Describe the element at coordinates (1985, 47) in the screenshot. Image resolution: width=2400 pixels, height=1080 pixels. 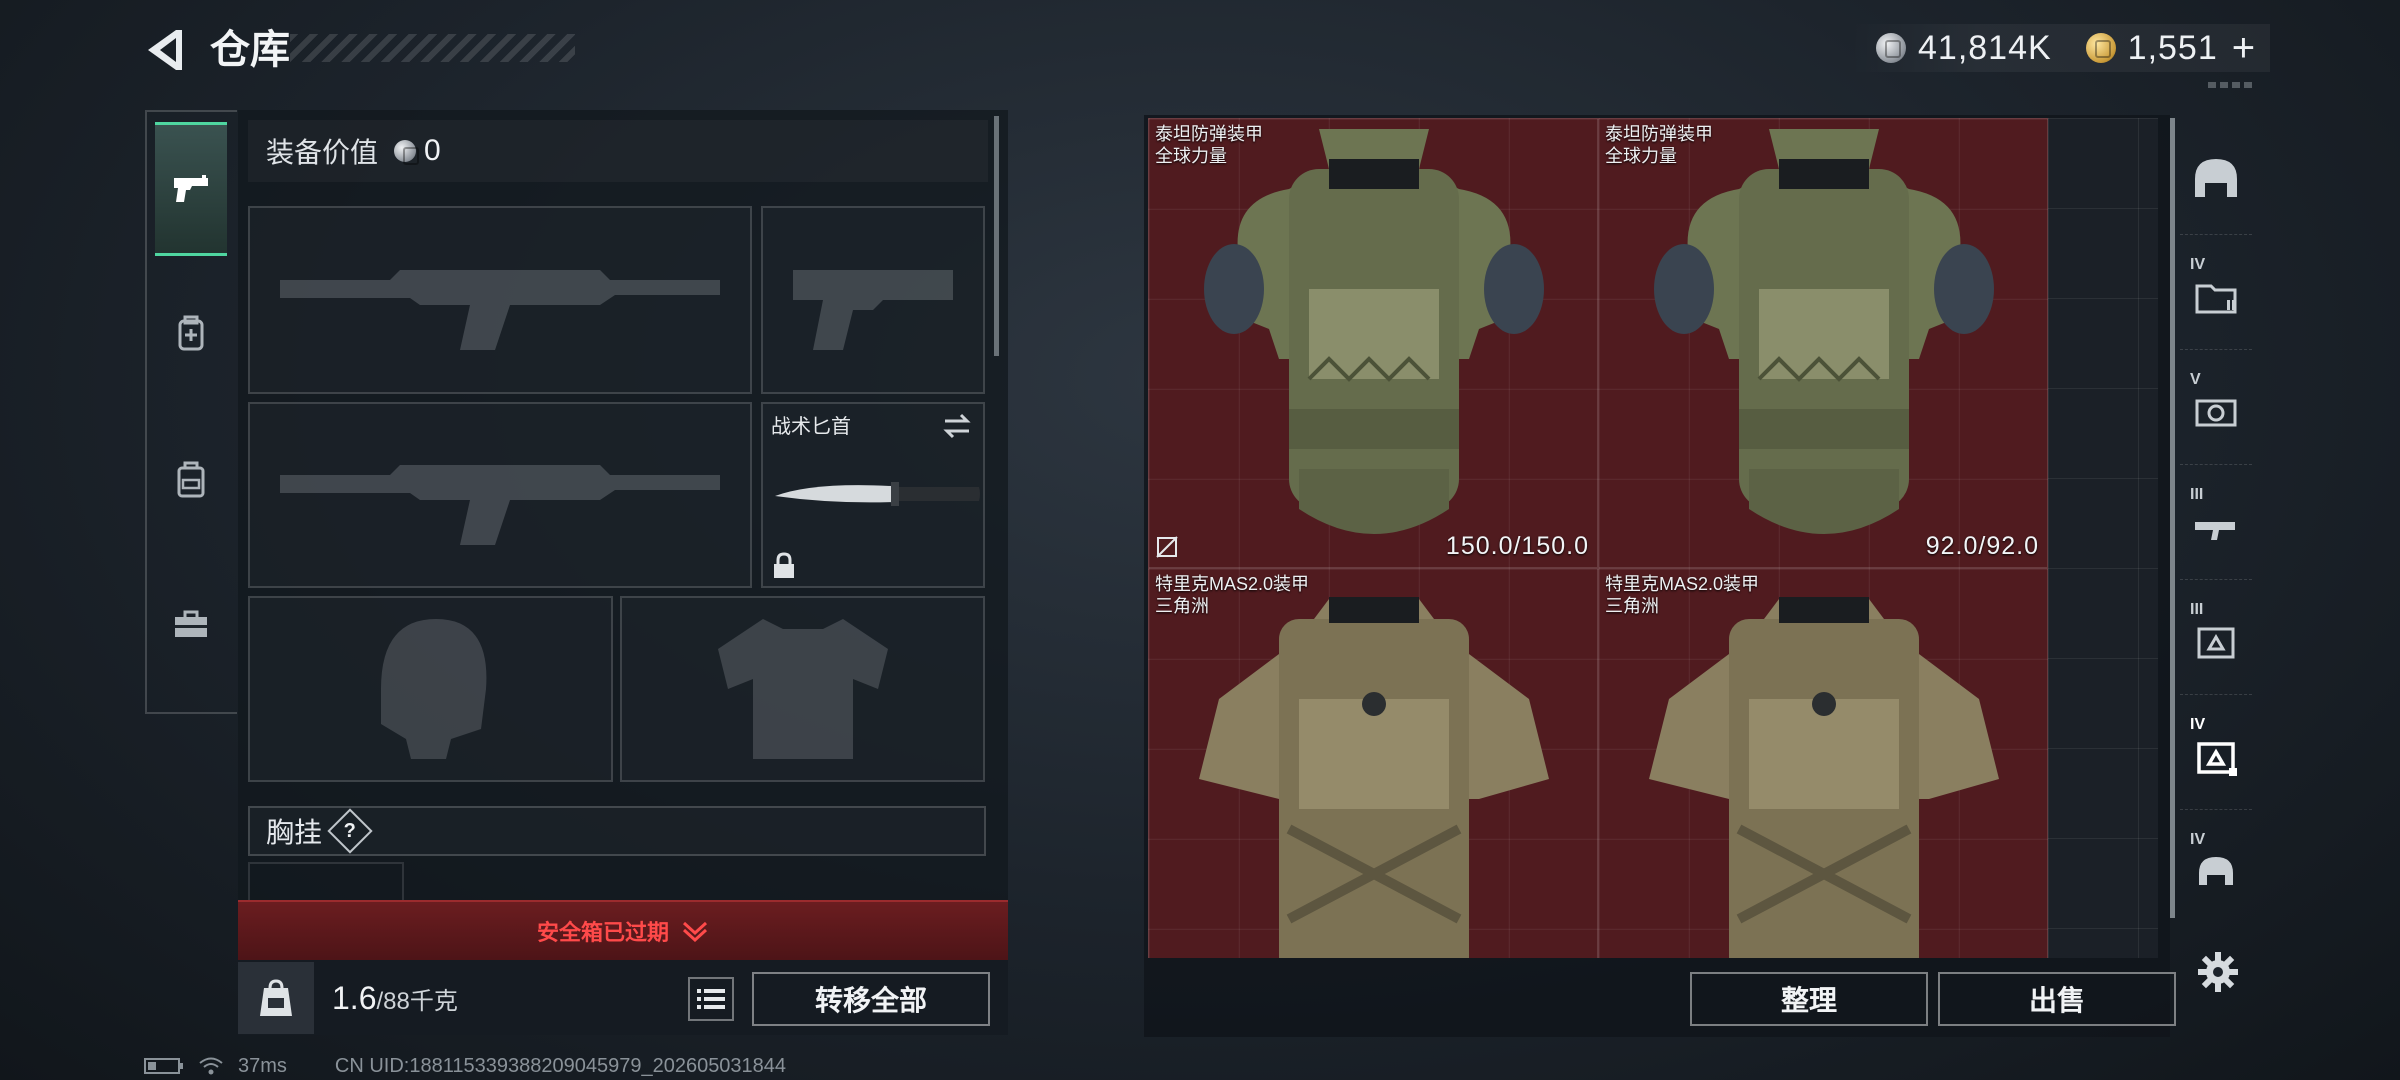
I see `silver-amount: 41,814K` at that location.